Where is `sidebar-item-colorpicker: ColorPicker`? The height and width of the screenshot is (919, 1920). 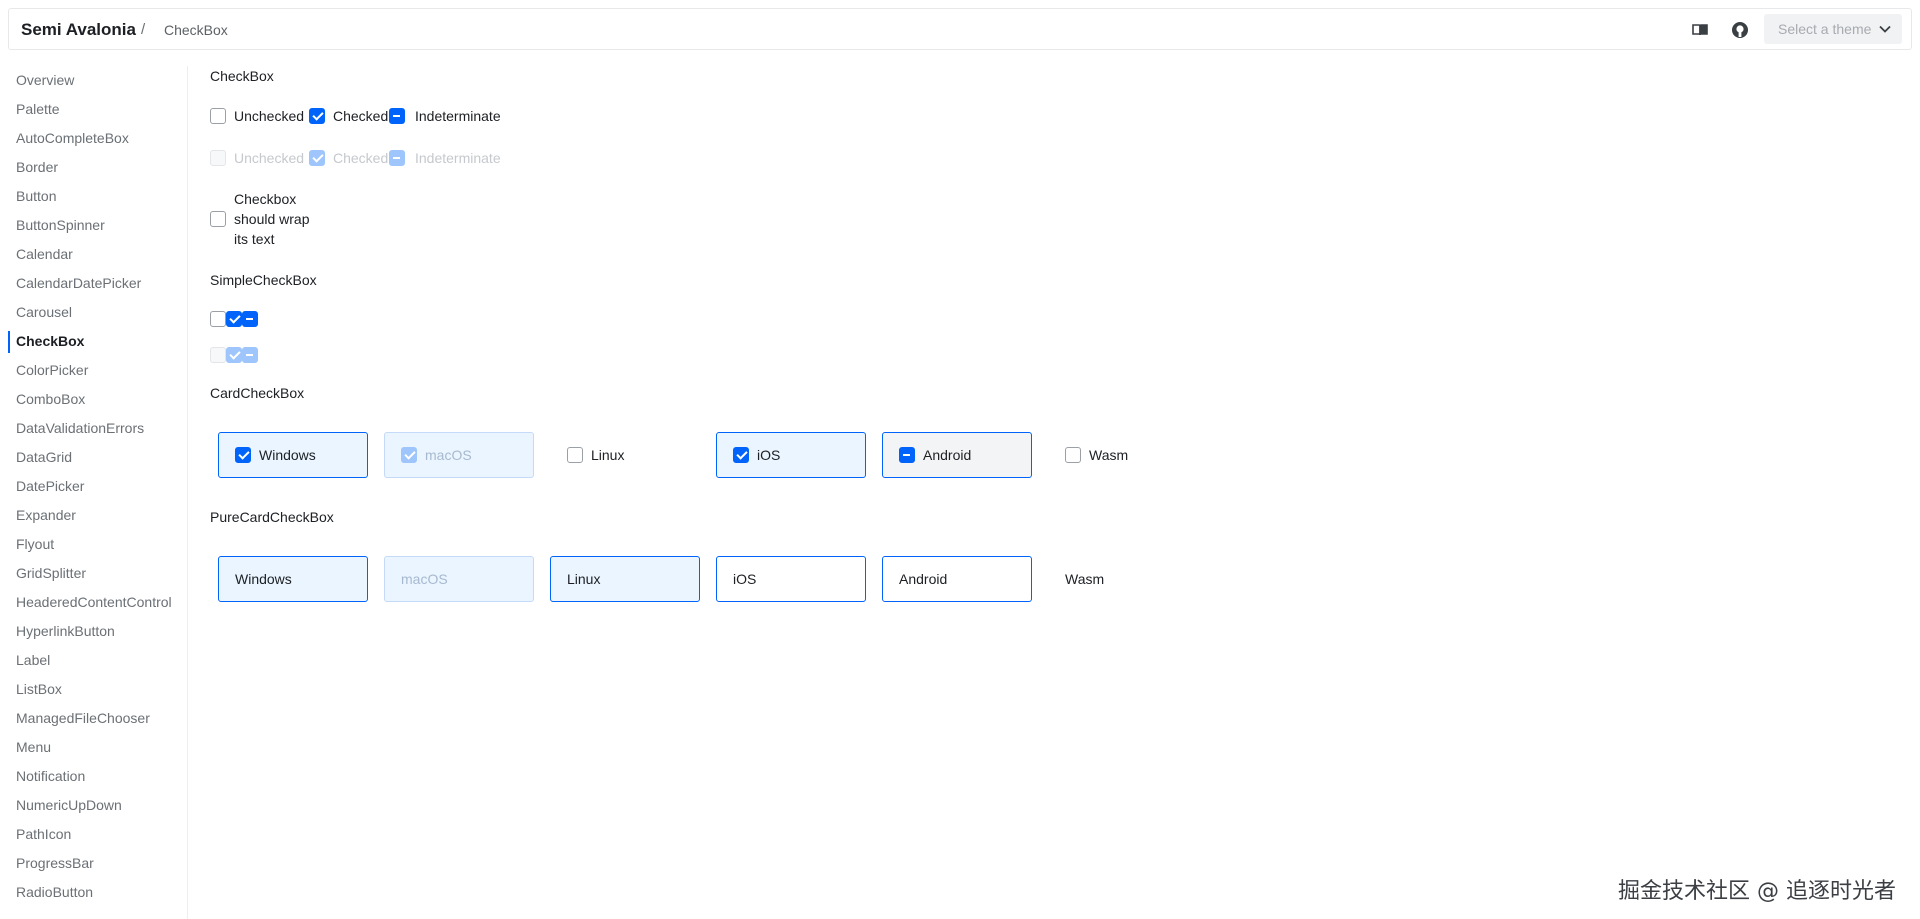
sidebar-item-colorpicker: ColorPicker is located at coordinates (97, 370).